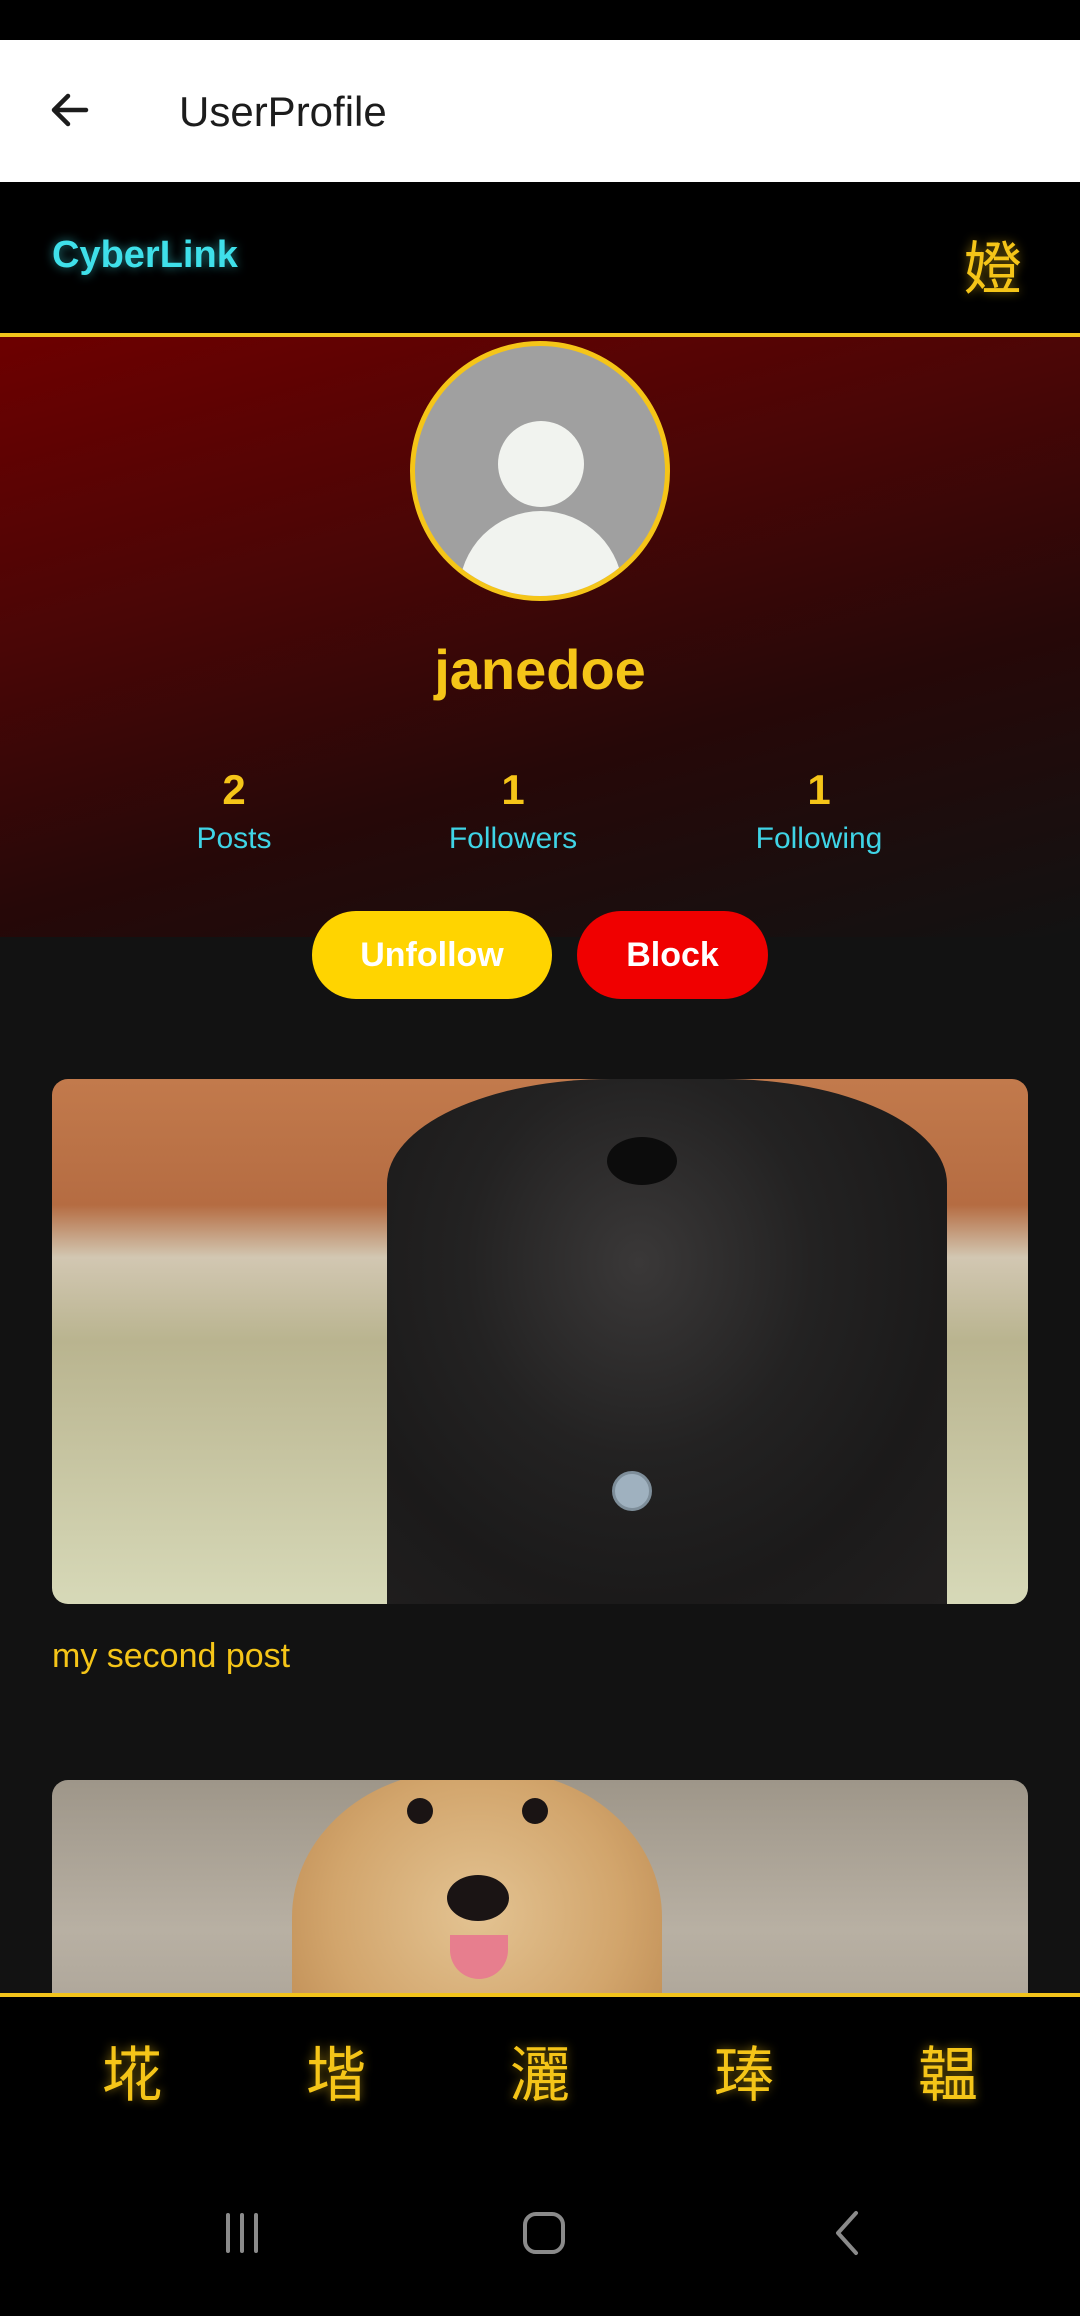 The image size is (1080, 2316). I want to click on page-title: UserProfile, so click(283, 111).